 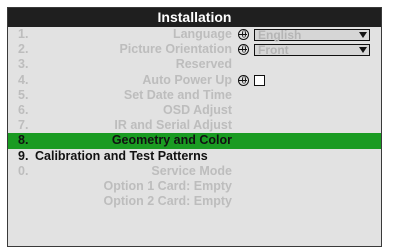 I want to click on menu-item-geometry-and-color: 8. Geometry and Color, so click(x=194, y=141).